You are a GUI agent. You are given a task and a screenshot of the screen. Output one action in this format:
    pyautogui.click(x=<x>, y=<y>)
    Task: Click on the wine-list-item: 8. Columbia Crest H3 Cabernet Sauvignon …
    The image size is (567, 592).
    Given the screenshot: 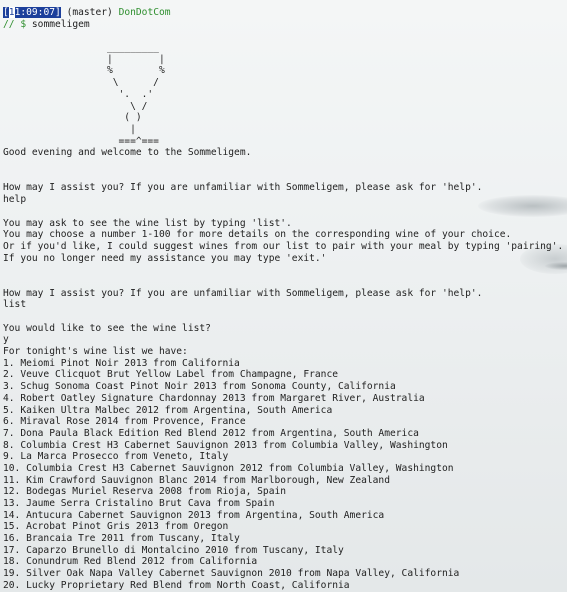 What is the action you would take?
    pyautogui.click(x=225, y=445)
    